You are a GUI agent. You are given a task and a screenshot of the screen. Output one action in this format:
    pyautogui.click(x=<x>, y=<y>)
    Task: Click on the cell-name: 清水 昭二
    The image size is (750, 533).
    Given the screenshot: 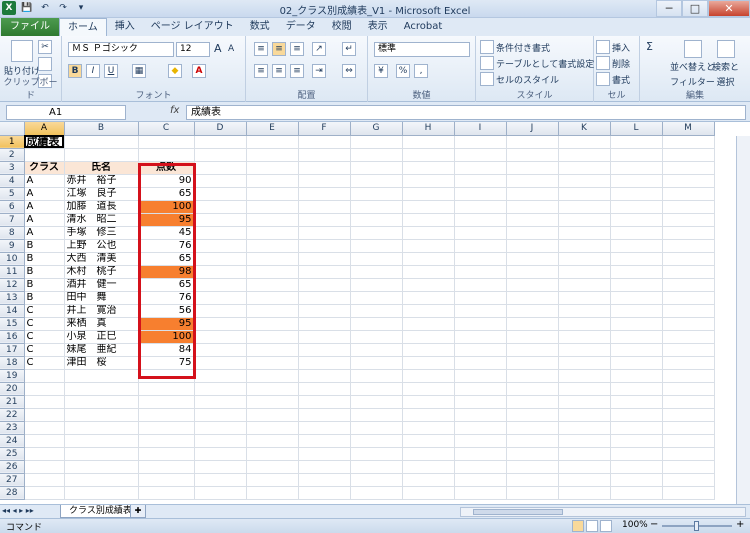 What is the action you would take?
    pyautogui.click(x=101, y=220)
    